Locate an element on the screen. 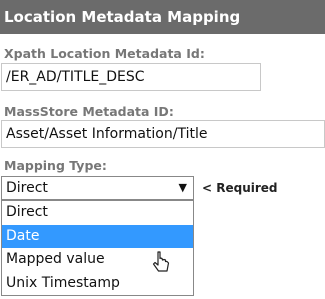  dropdown-arrow-icon: ▼ is located at coordinates (183, 188).